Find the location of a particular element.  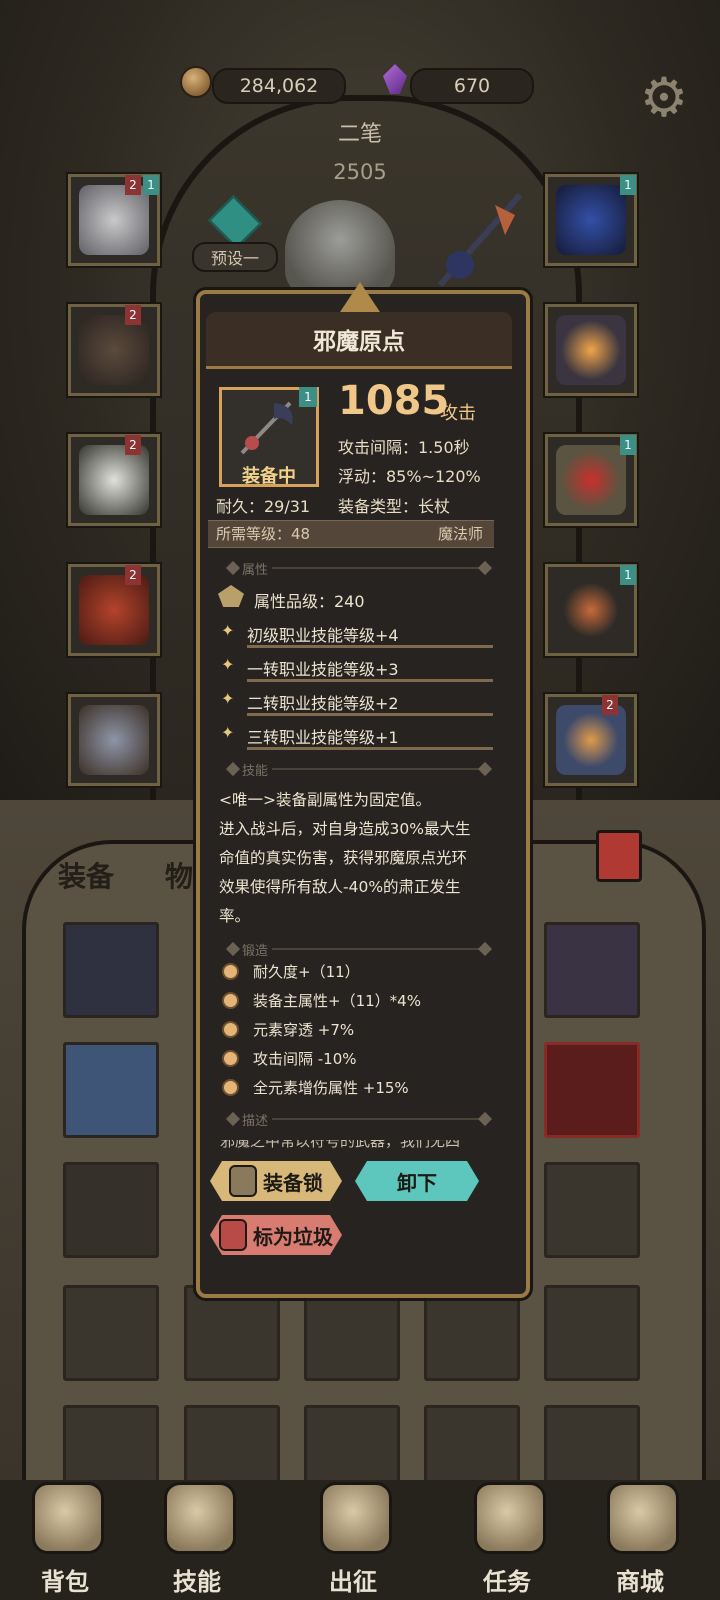

nav-skills: 技能 is located at coordinates (197, 1534).